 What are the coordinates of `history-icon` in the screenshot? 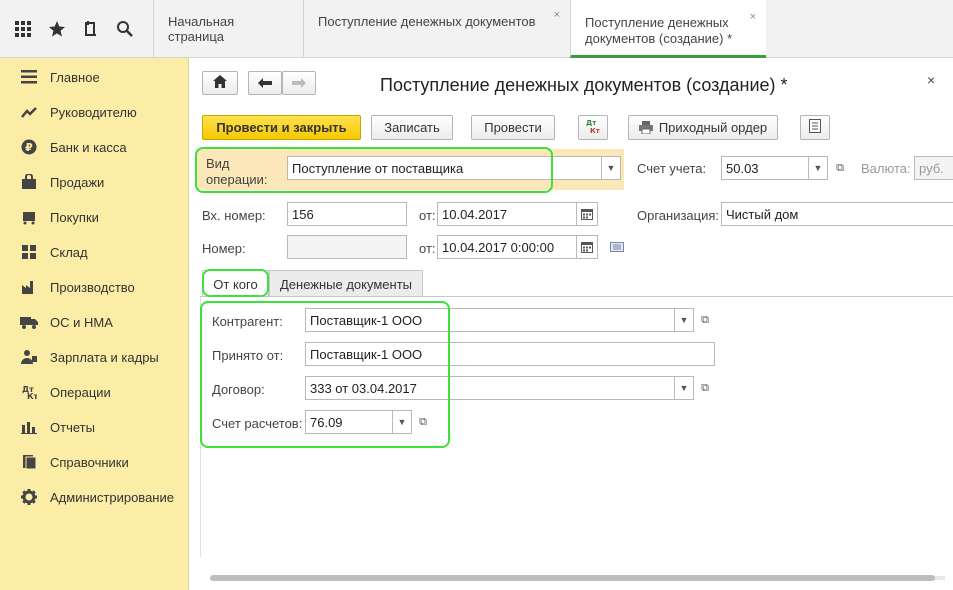 It's located at (91, 29).